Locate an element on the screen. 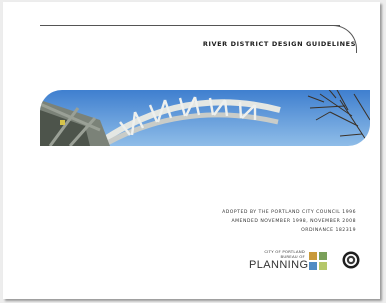 The height and width of the screenshot is (303, 386). header-rule-corner is located at coordinates (341, 39).